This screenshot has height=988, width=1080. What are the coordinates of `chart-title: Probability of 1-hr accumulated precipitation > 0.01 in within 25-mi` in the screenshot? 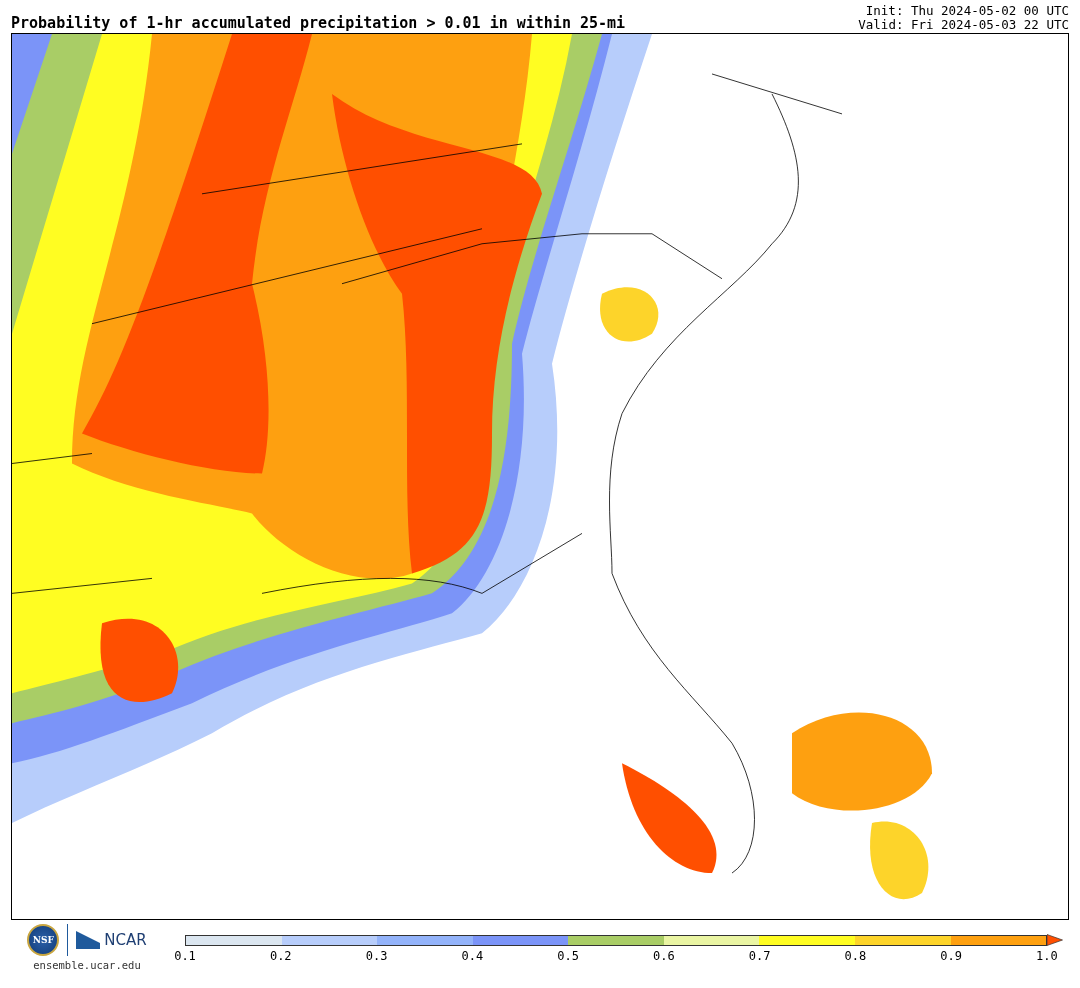 It's located at (318, 23).